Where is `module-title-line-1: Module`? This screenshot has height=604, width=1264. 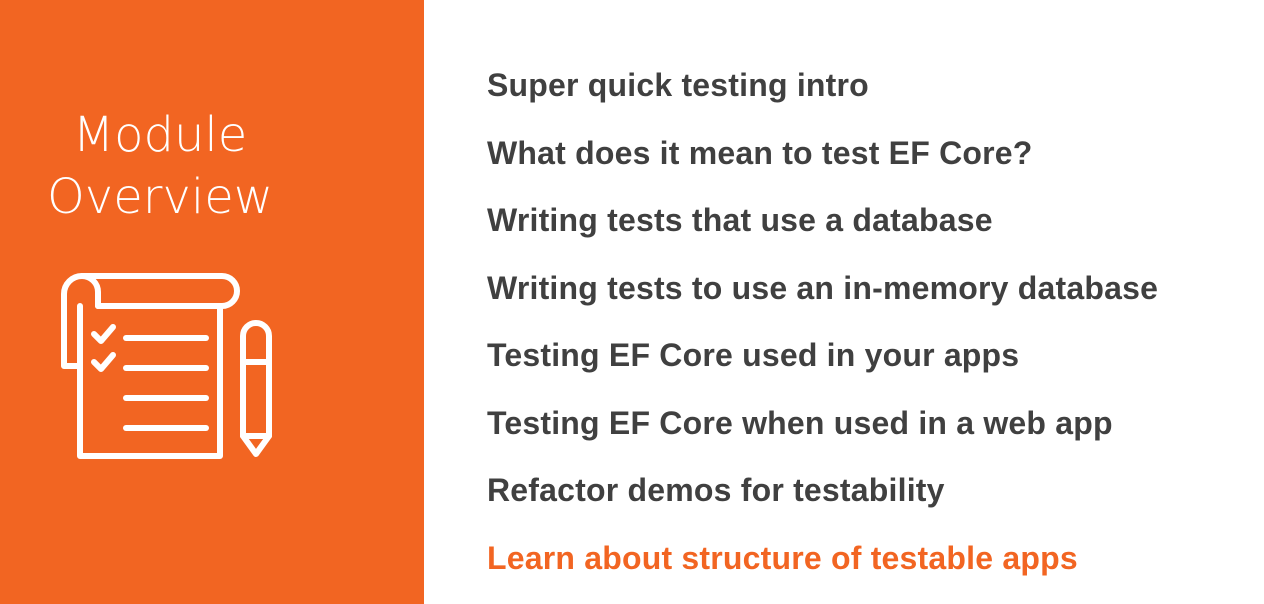
module-title-line-1: Module is located at coordinates (160, 135).